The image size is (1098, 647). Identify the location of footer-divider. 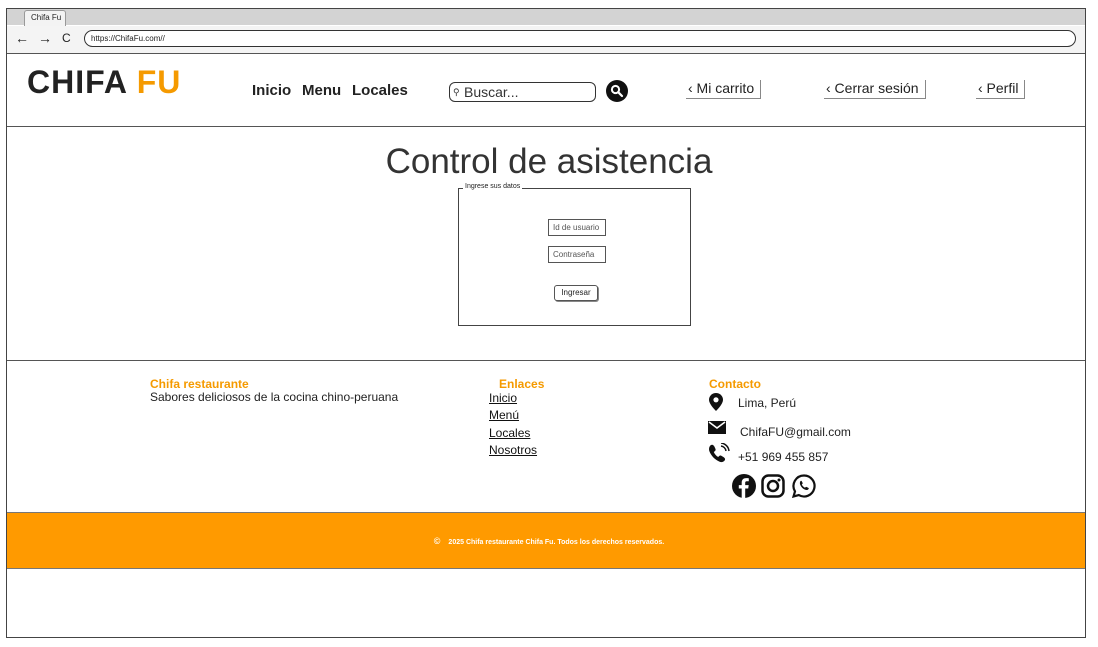
(546, 360).